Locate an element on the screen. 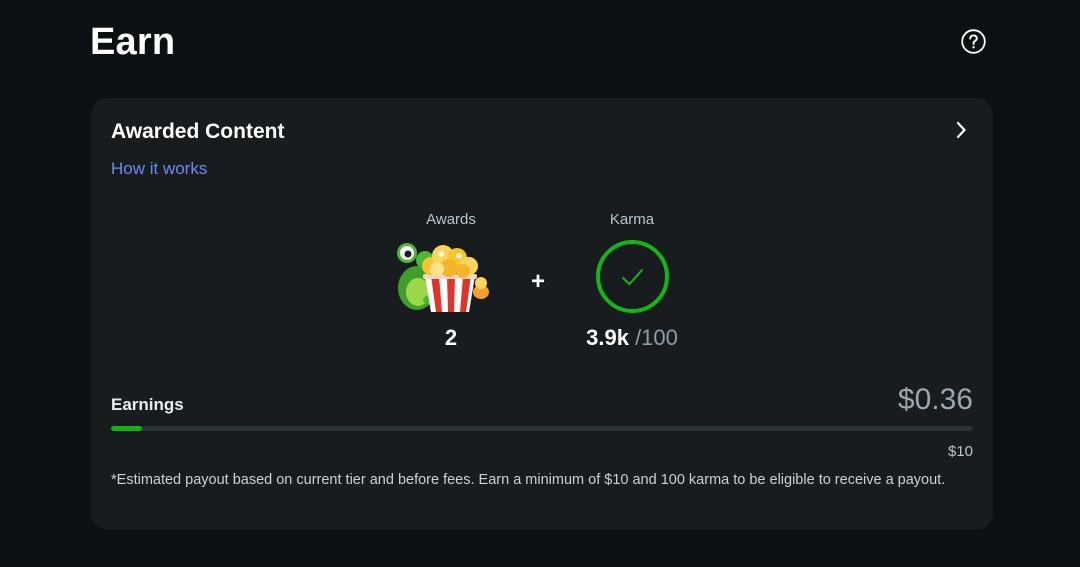 Image resolution: width=1080 pixels, height=567 pixels. plus-sign: + is located at coordinates (538, 281).